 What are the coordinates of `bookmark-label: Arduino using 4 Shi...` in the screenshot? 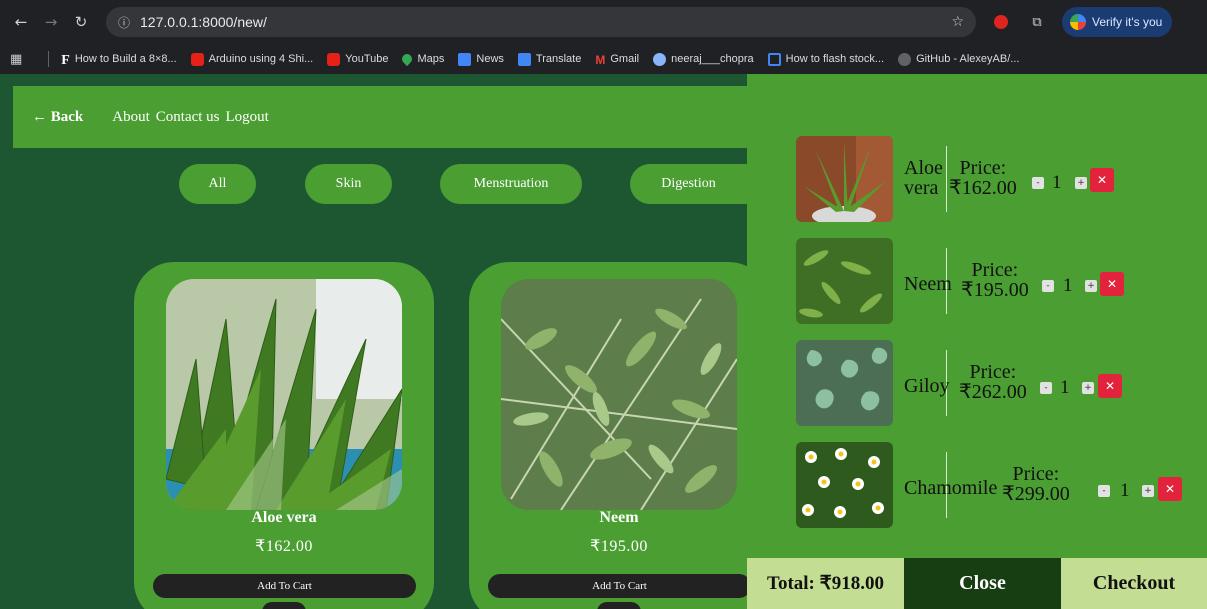 It's located at (261, 59).